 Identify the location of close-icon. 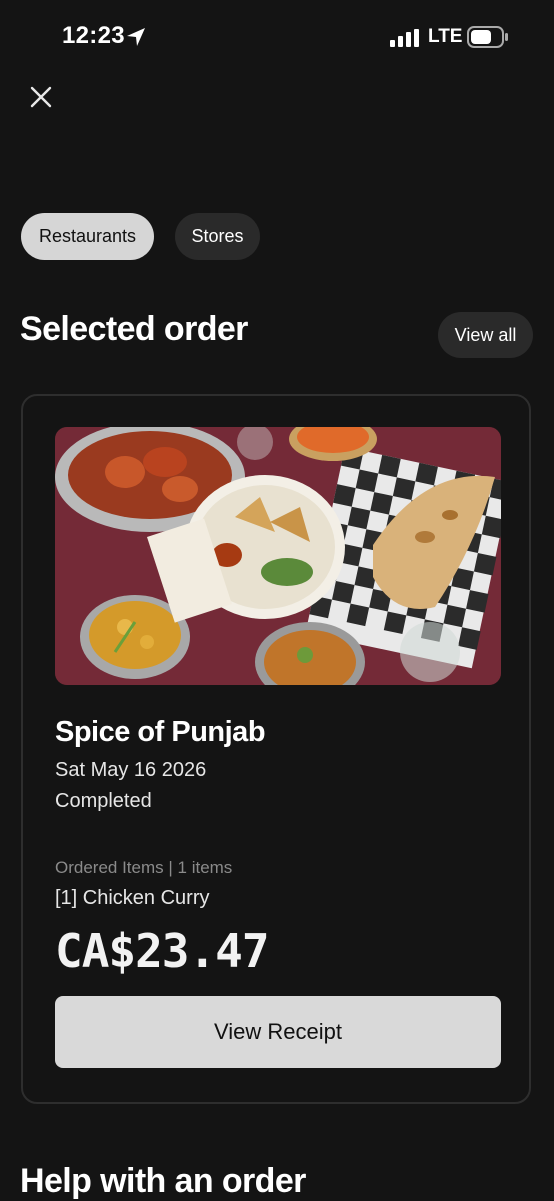
(41, 97).